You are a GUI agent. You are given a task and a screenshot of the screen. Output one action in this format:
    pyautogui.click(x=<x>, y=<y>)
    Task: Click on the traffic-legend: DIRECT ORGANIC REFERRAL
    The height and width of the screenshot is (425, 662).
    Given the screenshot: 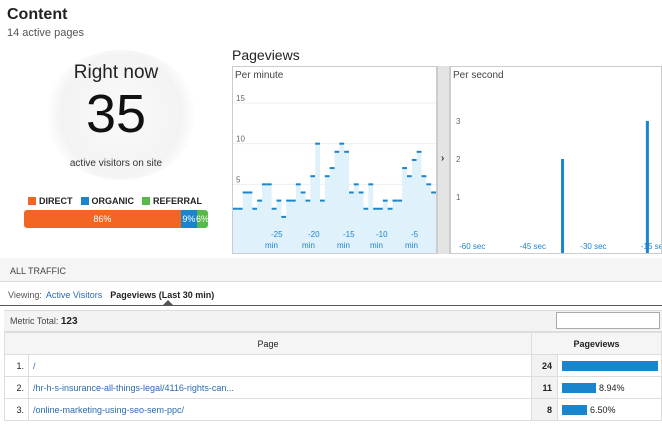 What is the action you would take?
    pyautogui.click(x=115, y=201)
    